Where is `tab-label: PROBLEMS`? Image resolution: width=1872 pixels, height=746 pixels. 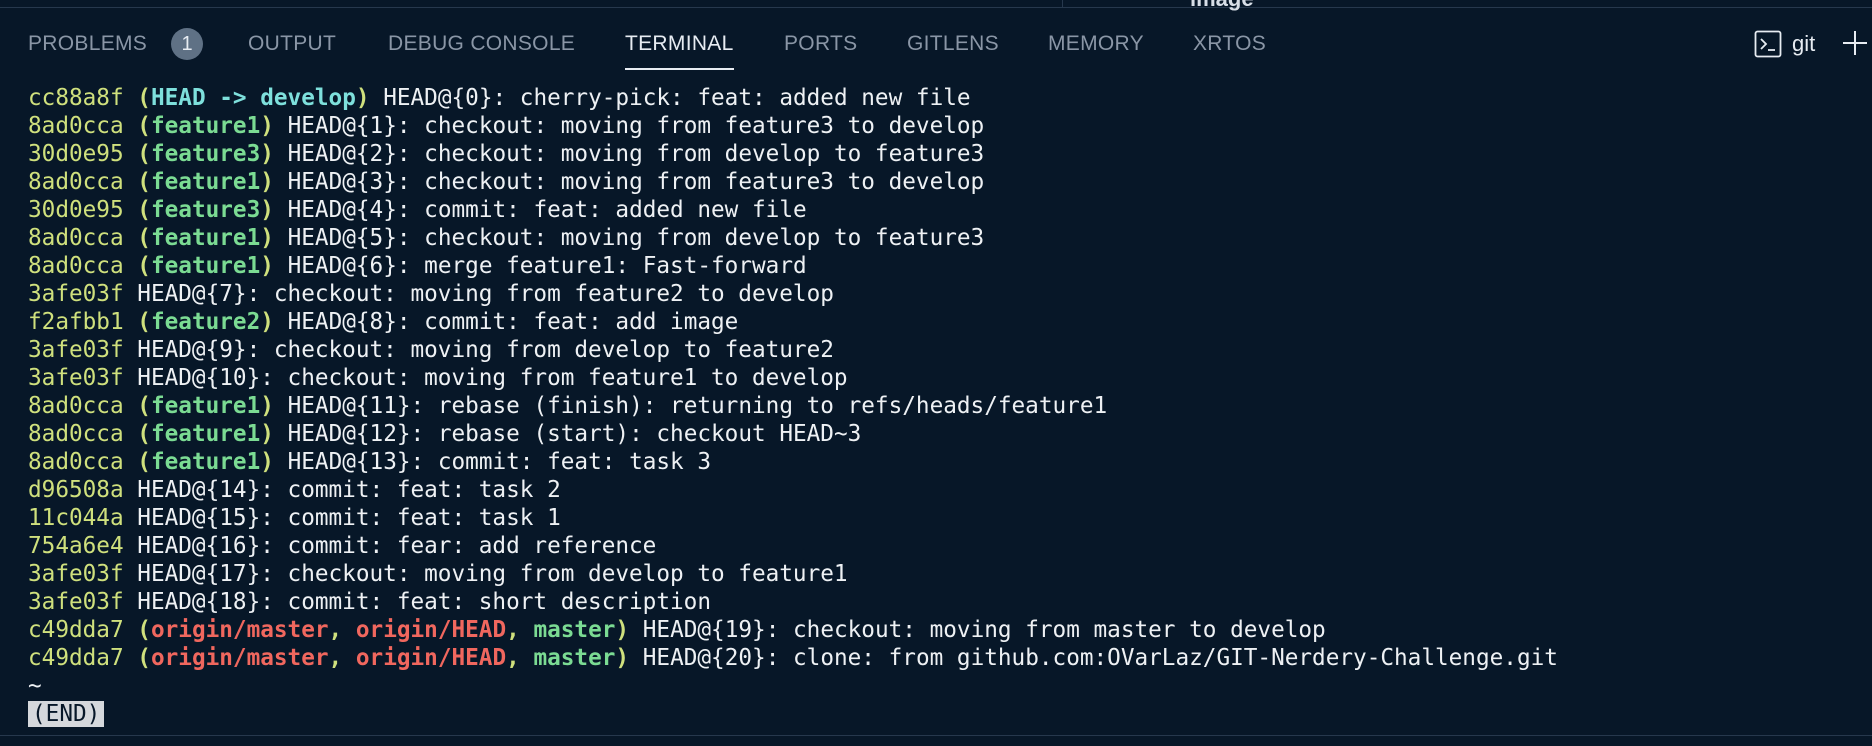 tab-label: PROBLEMS is located at coordinates (88, 43).